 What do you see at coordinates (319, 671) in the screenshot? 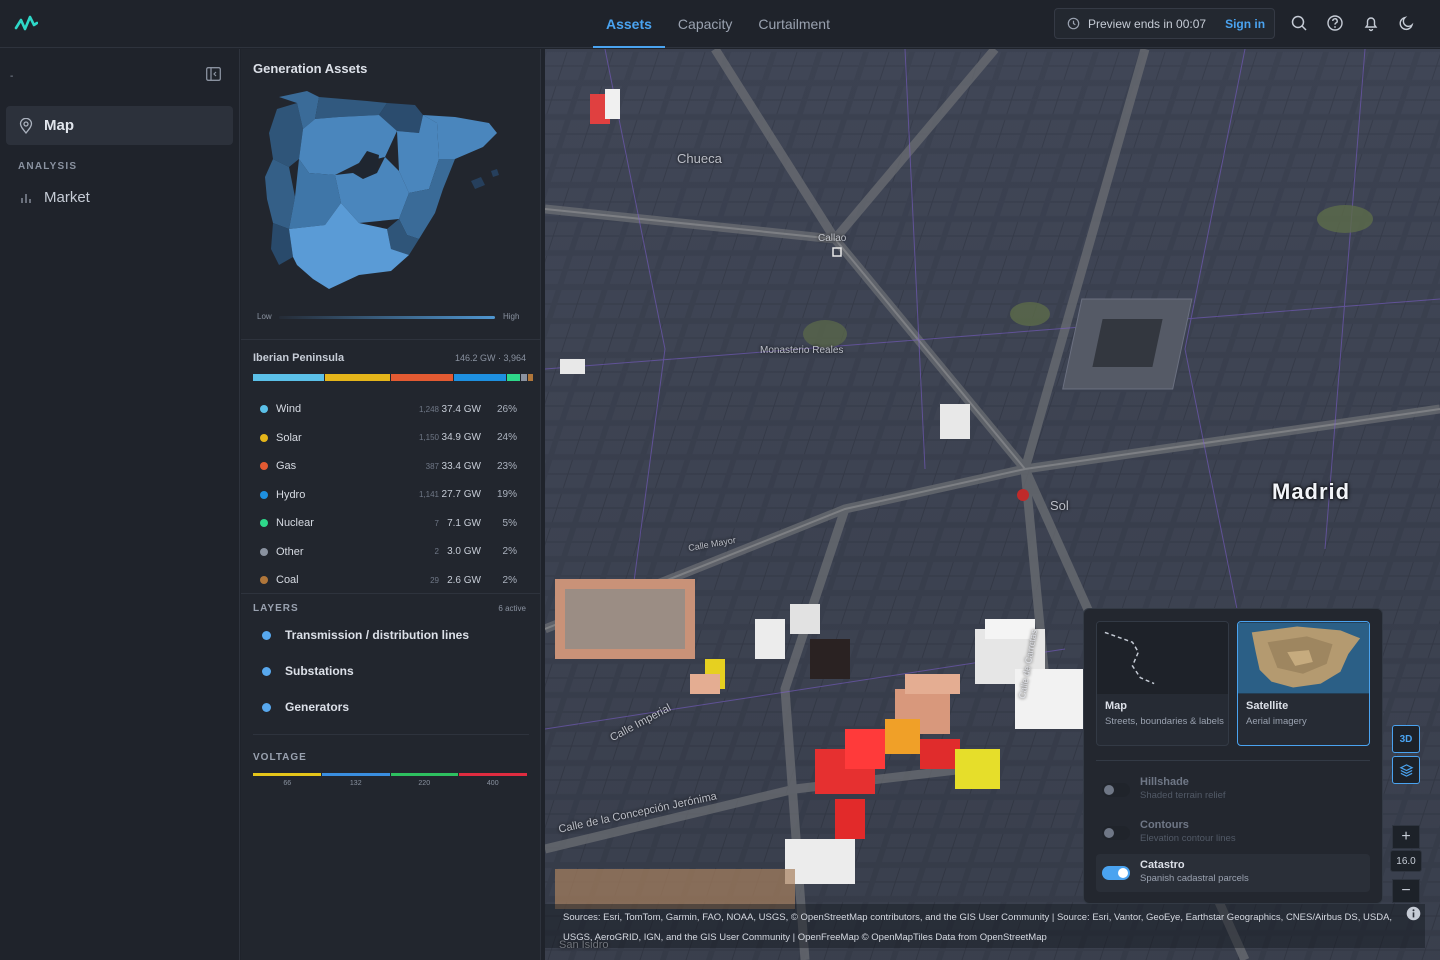
I see `layer-label: Substations` at bounding box center [319, 671].